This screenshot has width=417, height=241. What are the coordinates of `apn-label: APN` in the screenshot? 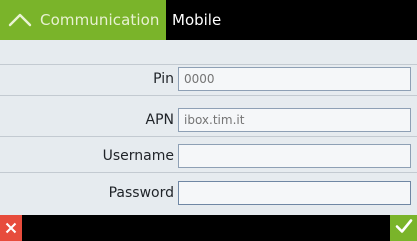 It's located at (160, 120).